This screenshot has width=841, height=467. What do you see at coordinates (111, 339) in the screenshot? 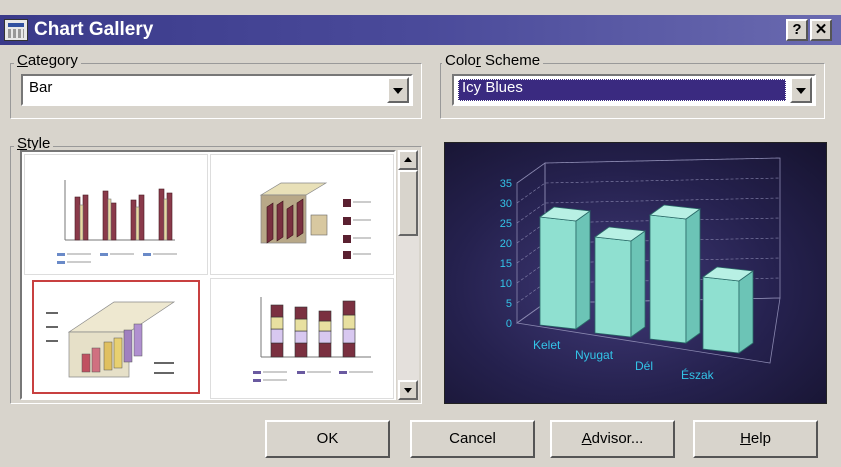
I see `3d-perspective-bar-thumbnail` at bounding box center [111, 339].